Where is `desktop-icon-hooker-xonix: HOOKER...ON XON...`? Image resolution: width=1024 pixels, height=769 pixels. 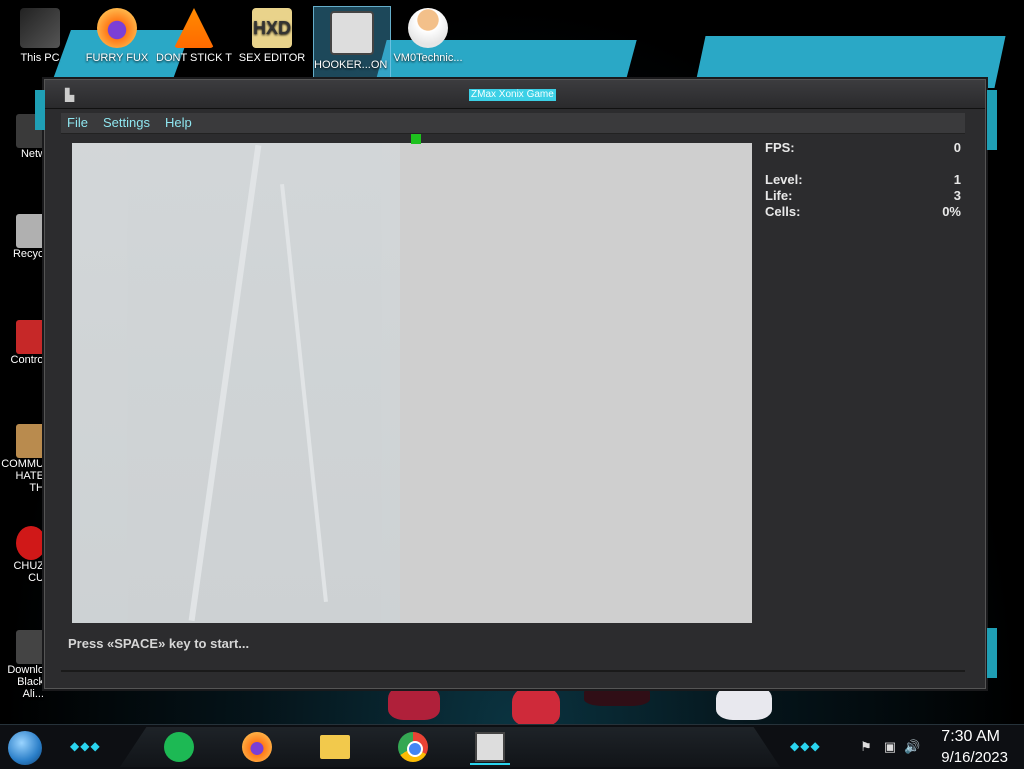 desktop-icon-hooker-xonix: HOOKER...ON XON... is located at coordinates (352, 45).